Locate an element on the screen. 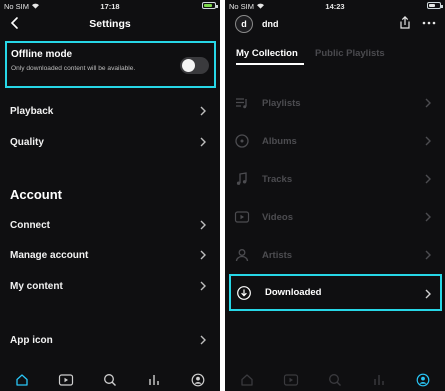 Image resolution: width=445 pixels, height=391 pixels. settings-item-manage-account: Manage account is located at coordinates (110, 255).